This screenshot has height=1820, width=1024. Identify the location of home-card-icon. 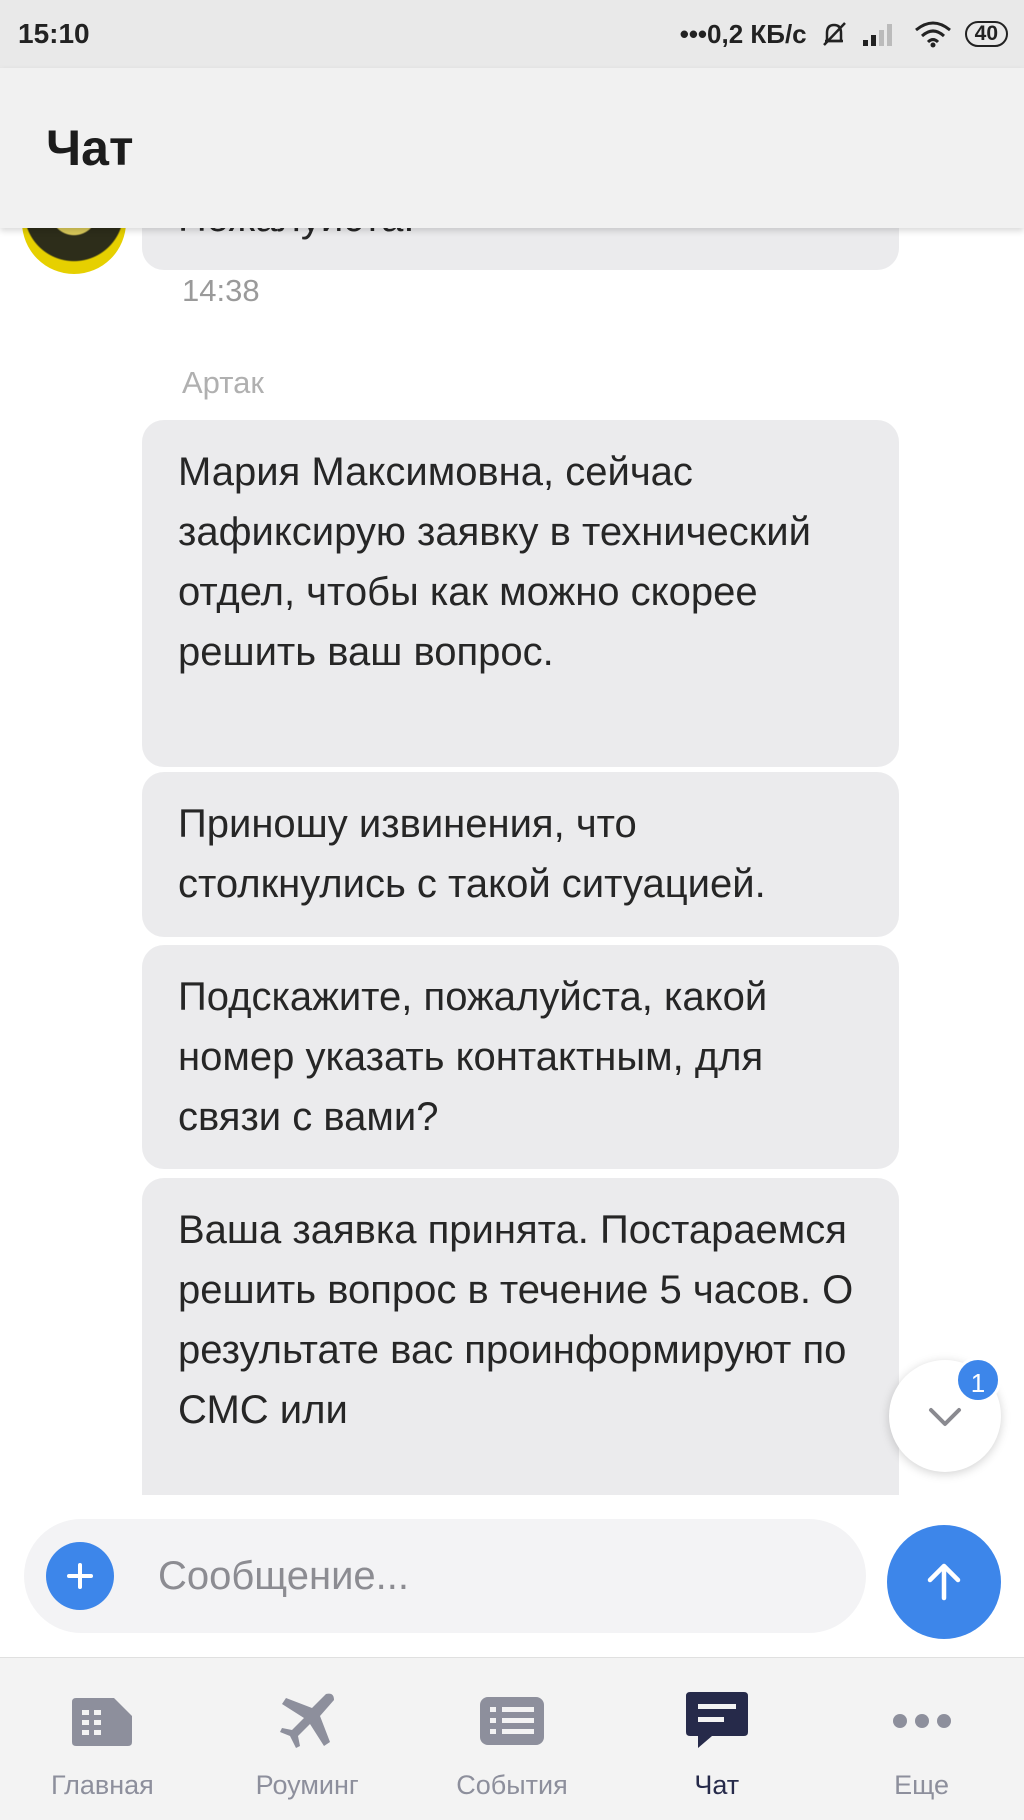
(102, 1721).